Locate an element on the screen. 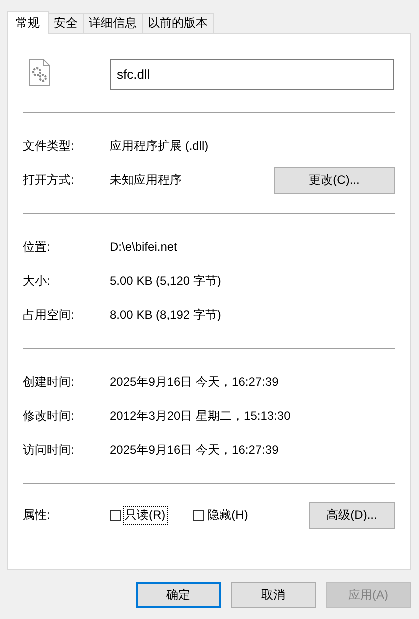 The height and width of the screenshot is (619, 419). file-gears-icon is located at coordinates (40, 72).